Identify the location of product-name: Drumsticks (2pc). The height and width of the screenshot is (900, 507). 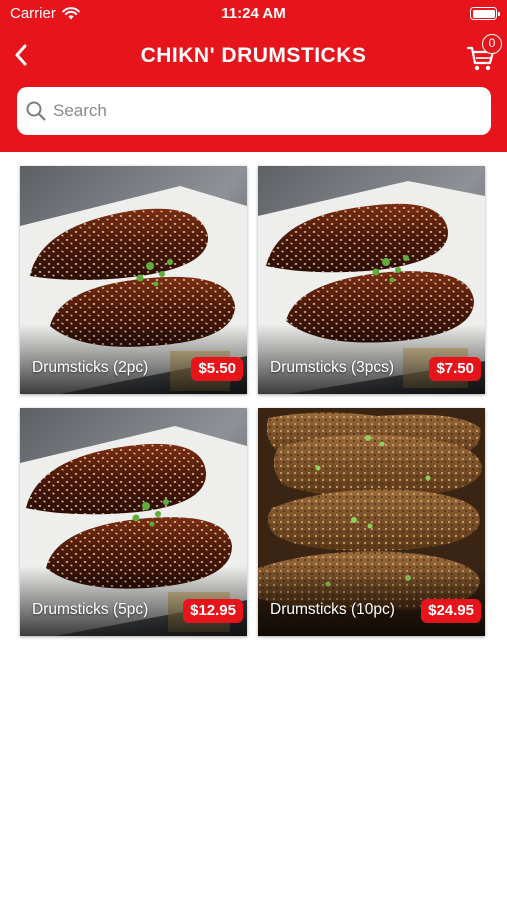
(90, 367).